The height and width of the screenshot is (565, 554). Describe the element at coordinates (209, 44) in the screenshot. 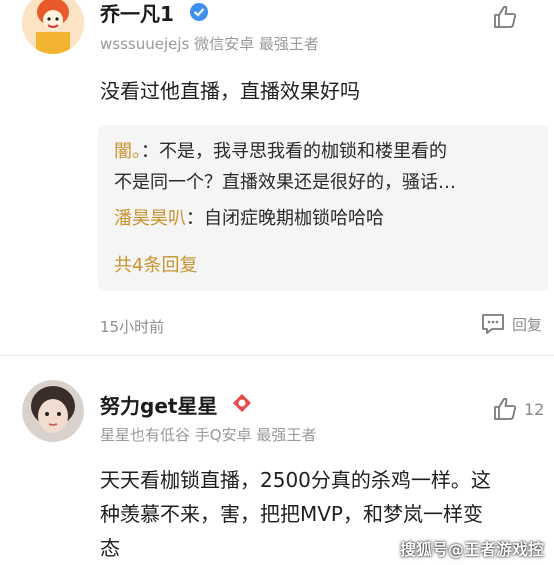

I see `user-meta: wsssuuejejs 微信安卓 最强王者` at that location.